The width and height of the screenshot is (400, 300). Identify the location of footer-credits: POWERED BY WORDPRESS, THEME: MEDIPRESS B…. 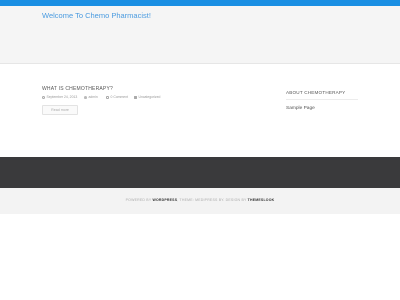
(200, 200).